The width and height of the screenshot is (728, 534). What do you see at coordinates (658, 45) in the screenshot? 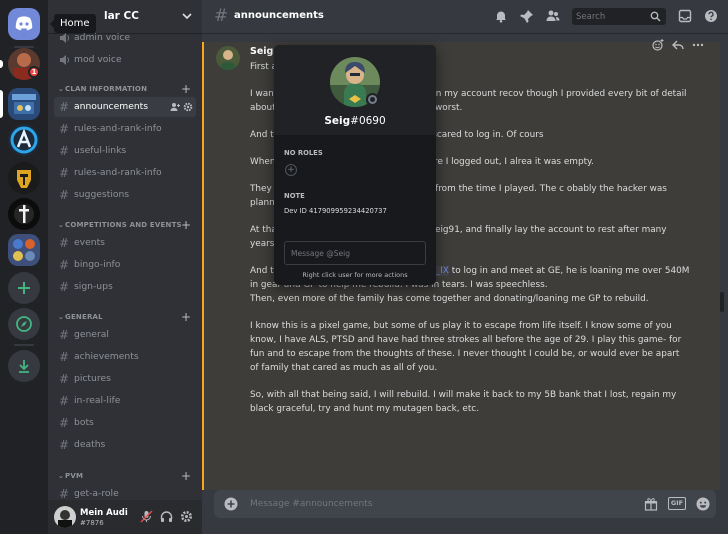
I see `reaction-icon` at bounding box center [658, 45].